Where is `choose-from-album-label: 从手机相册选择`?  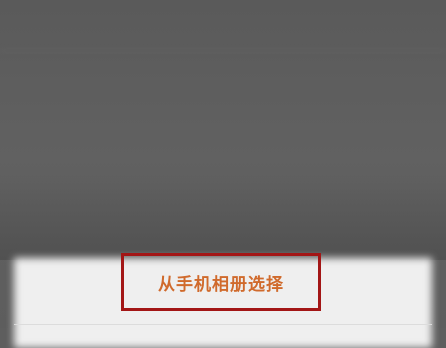
choose-from-album-label: 从手机相册选择 is located at coordinates (221, 284).